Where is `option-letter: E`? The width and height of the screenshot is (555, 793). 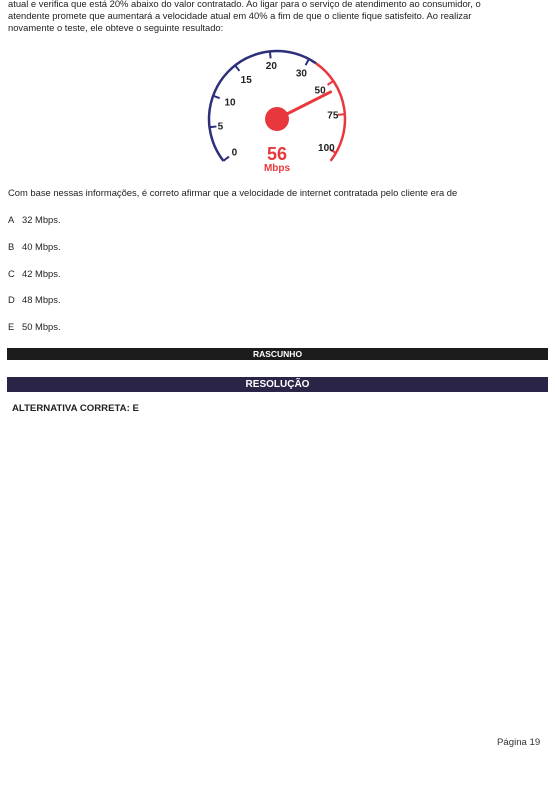 option-letter: E is located at coordinates (11, 327).